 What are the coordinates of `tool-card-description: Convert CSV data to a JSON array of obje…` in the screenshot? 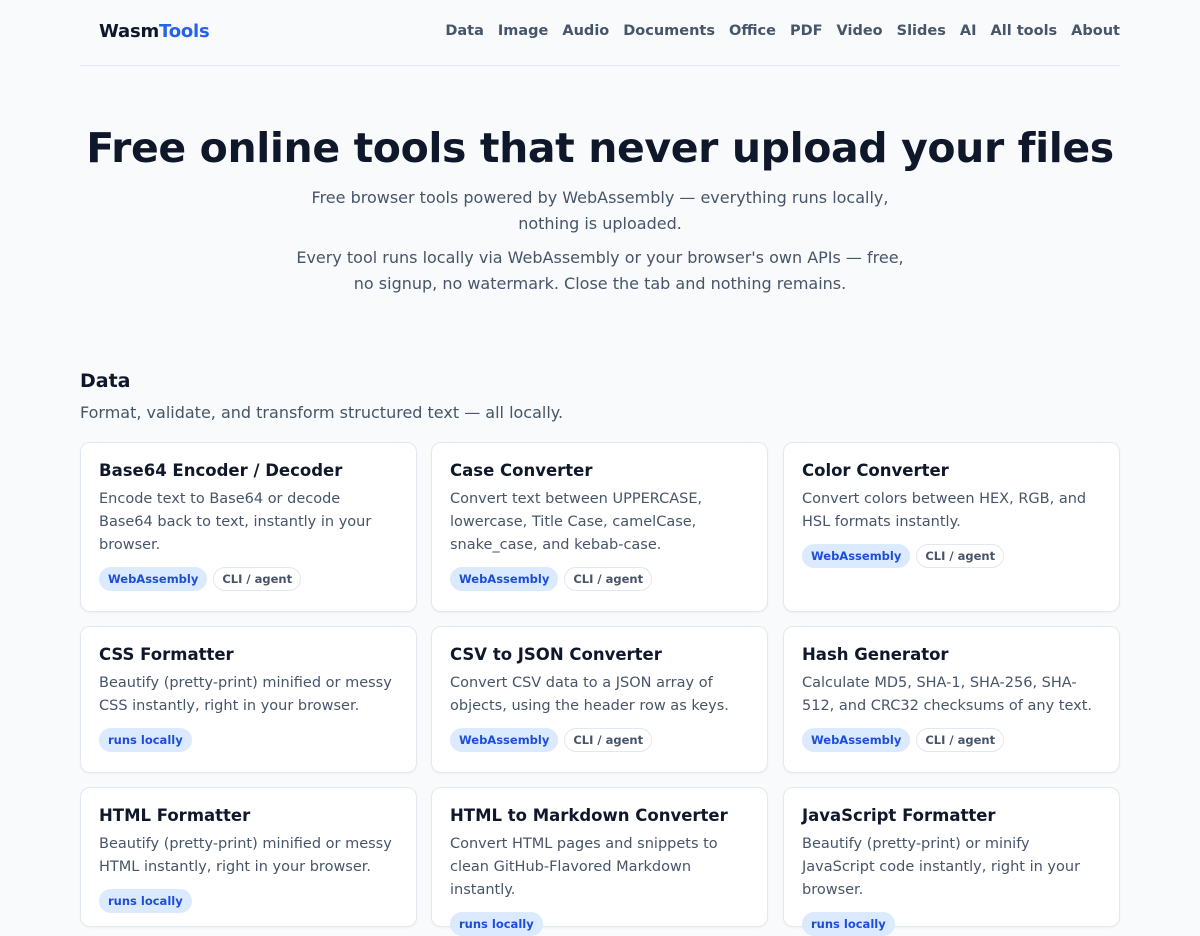 It's located at (589, 694).